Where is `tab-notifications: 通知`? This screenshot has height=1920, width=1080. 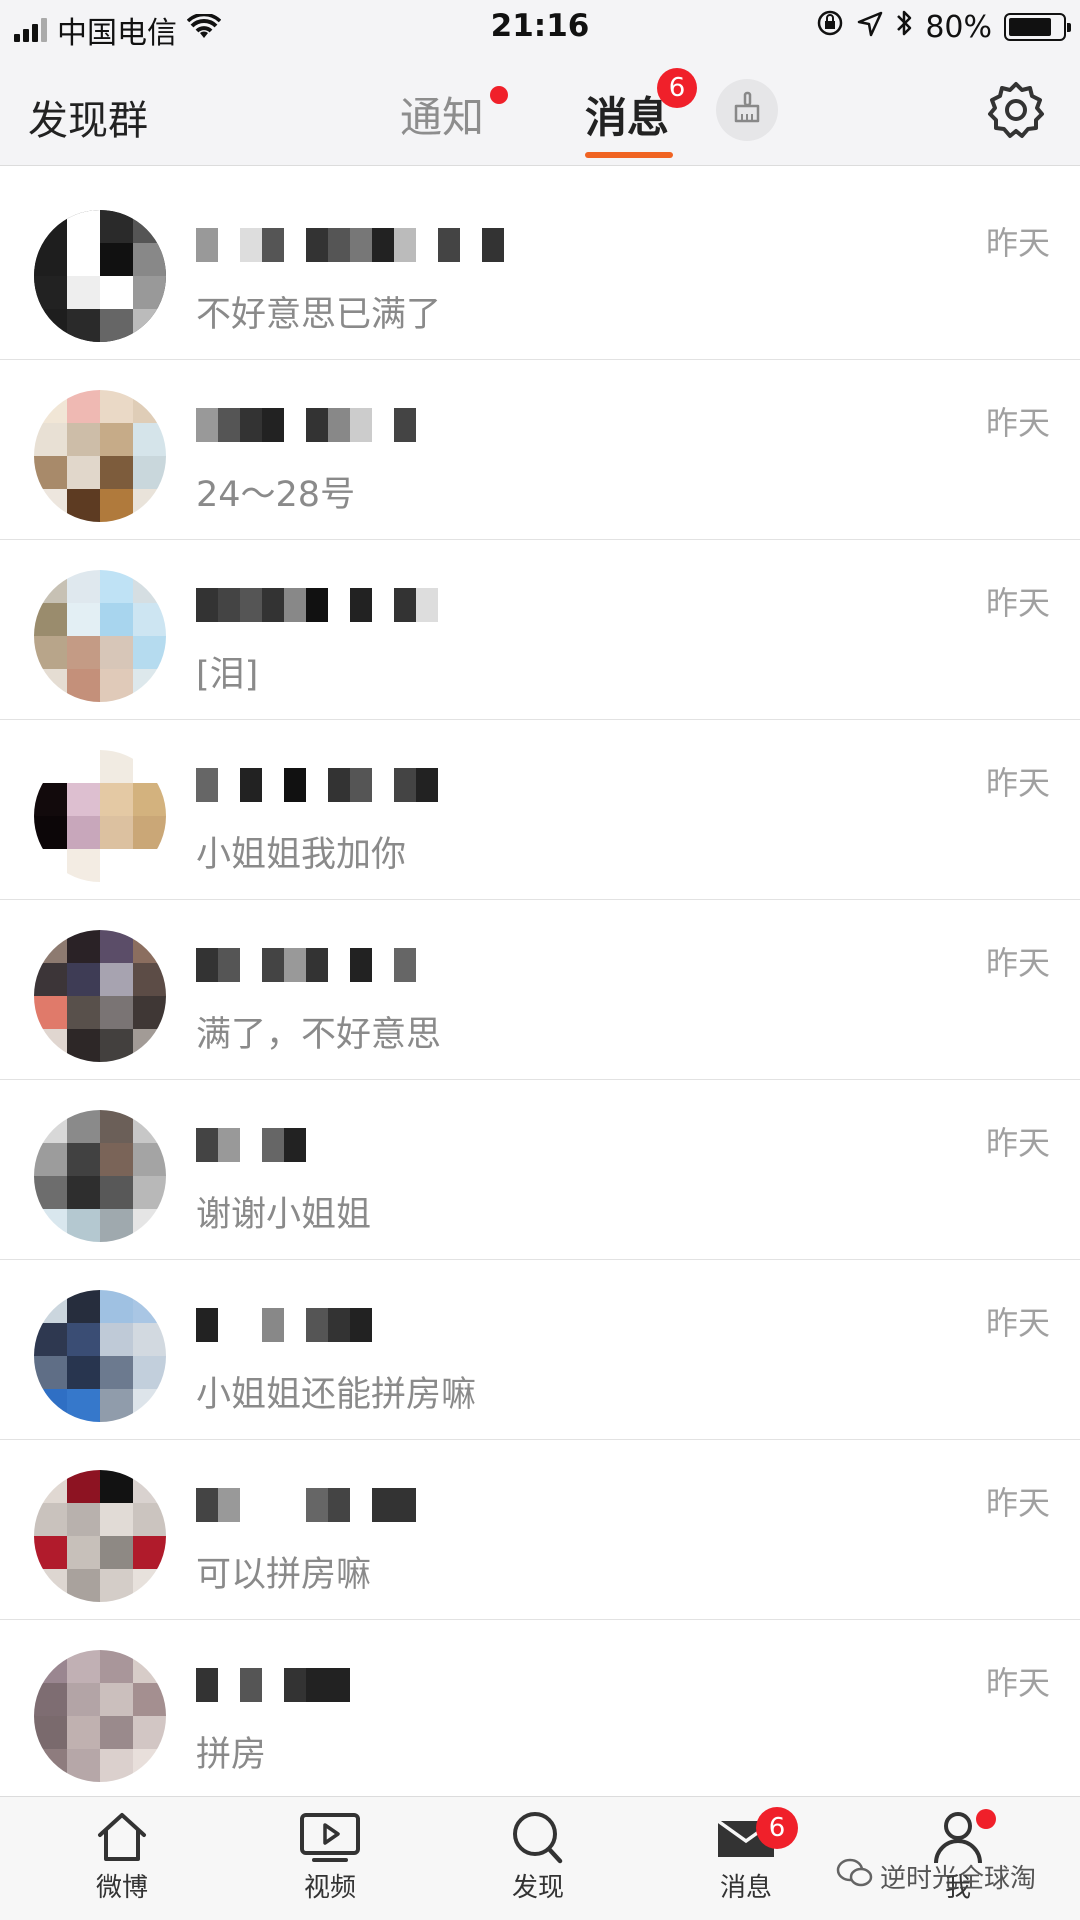 tab-notifications: 通知 is located at coordinates (454, 114).